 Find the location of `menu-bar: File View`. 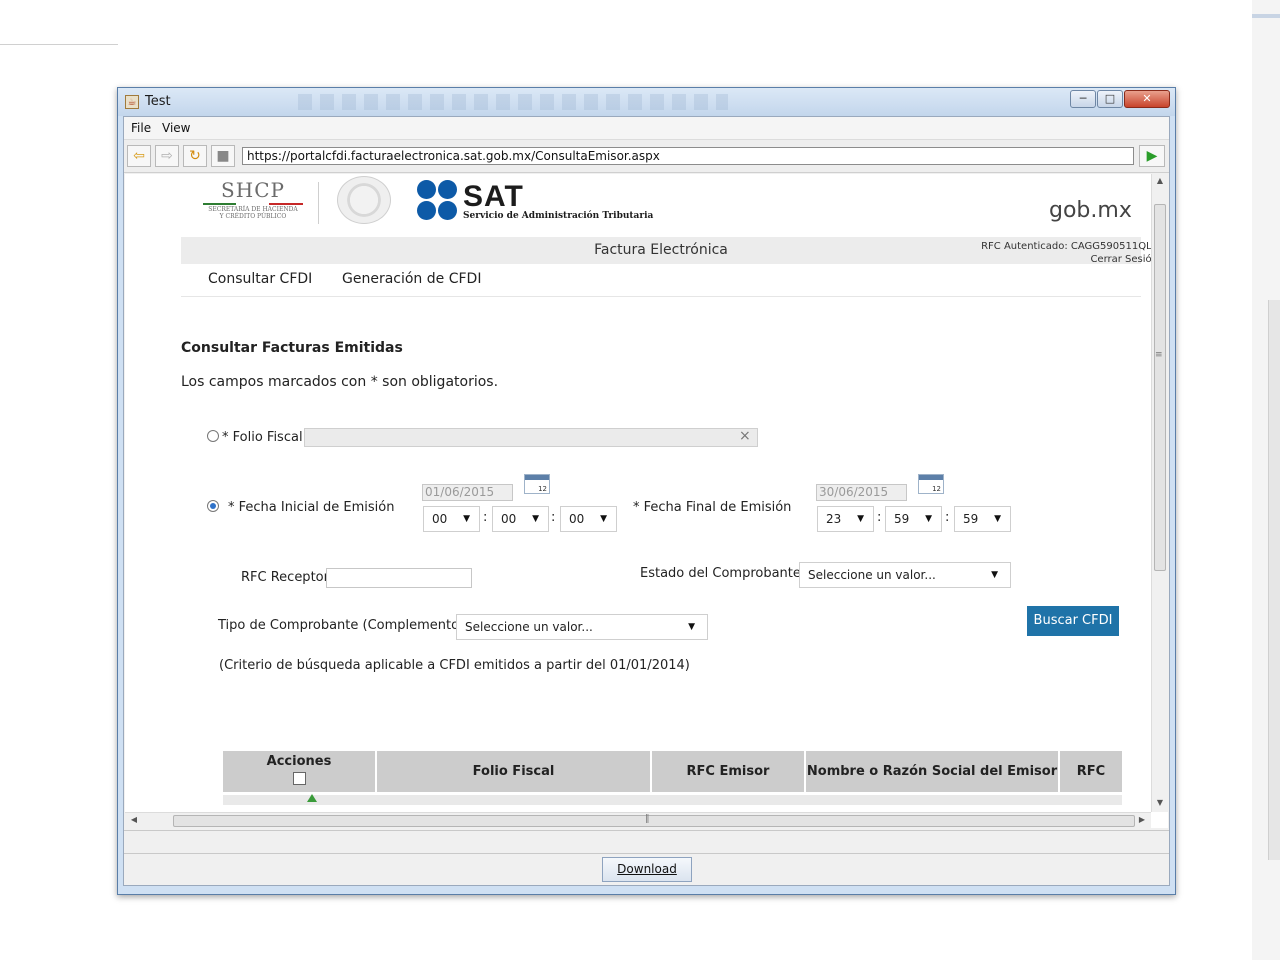

menu-bar: File View is located at coordinates (646, 128).